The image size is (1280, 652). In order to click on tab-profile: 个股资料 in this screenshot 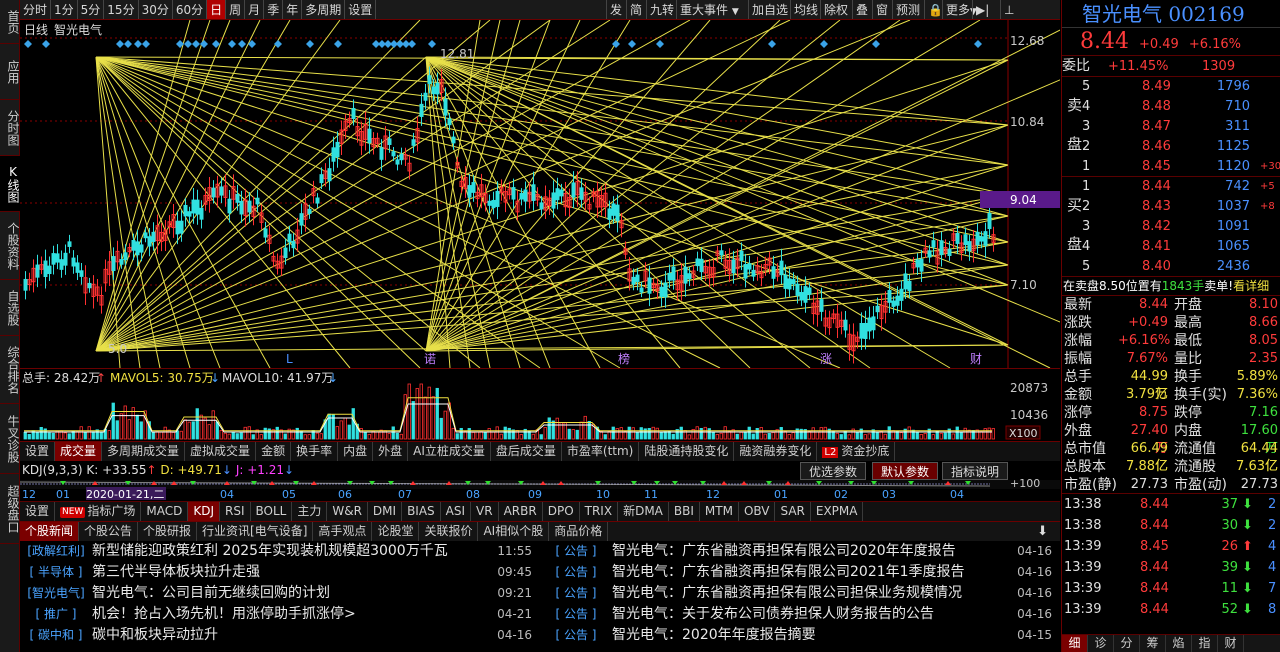, I will do `click(10, 246)`.